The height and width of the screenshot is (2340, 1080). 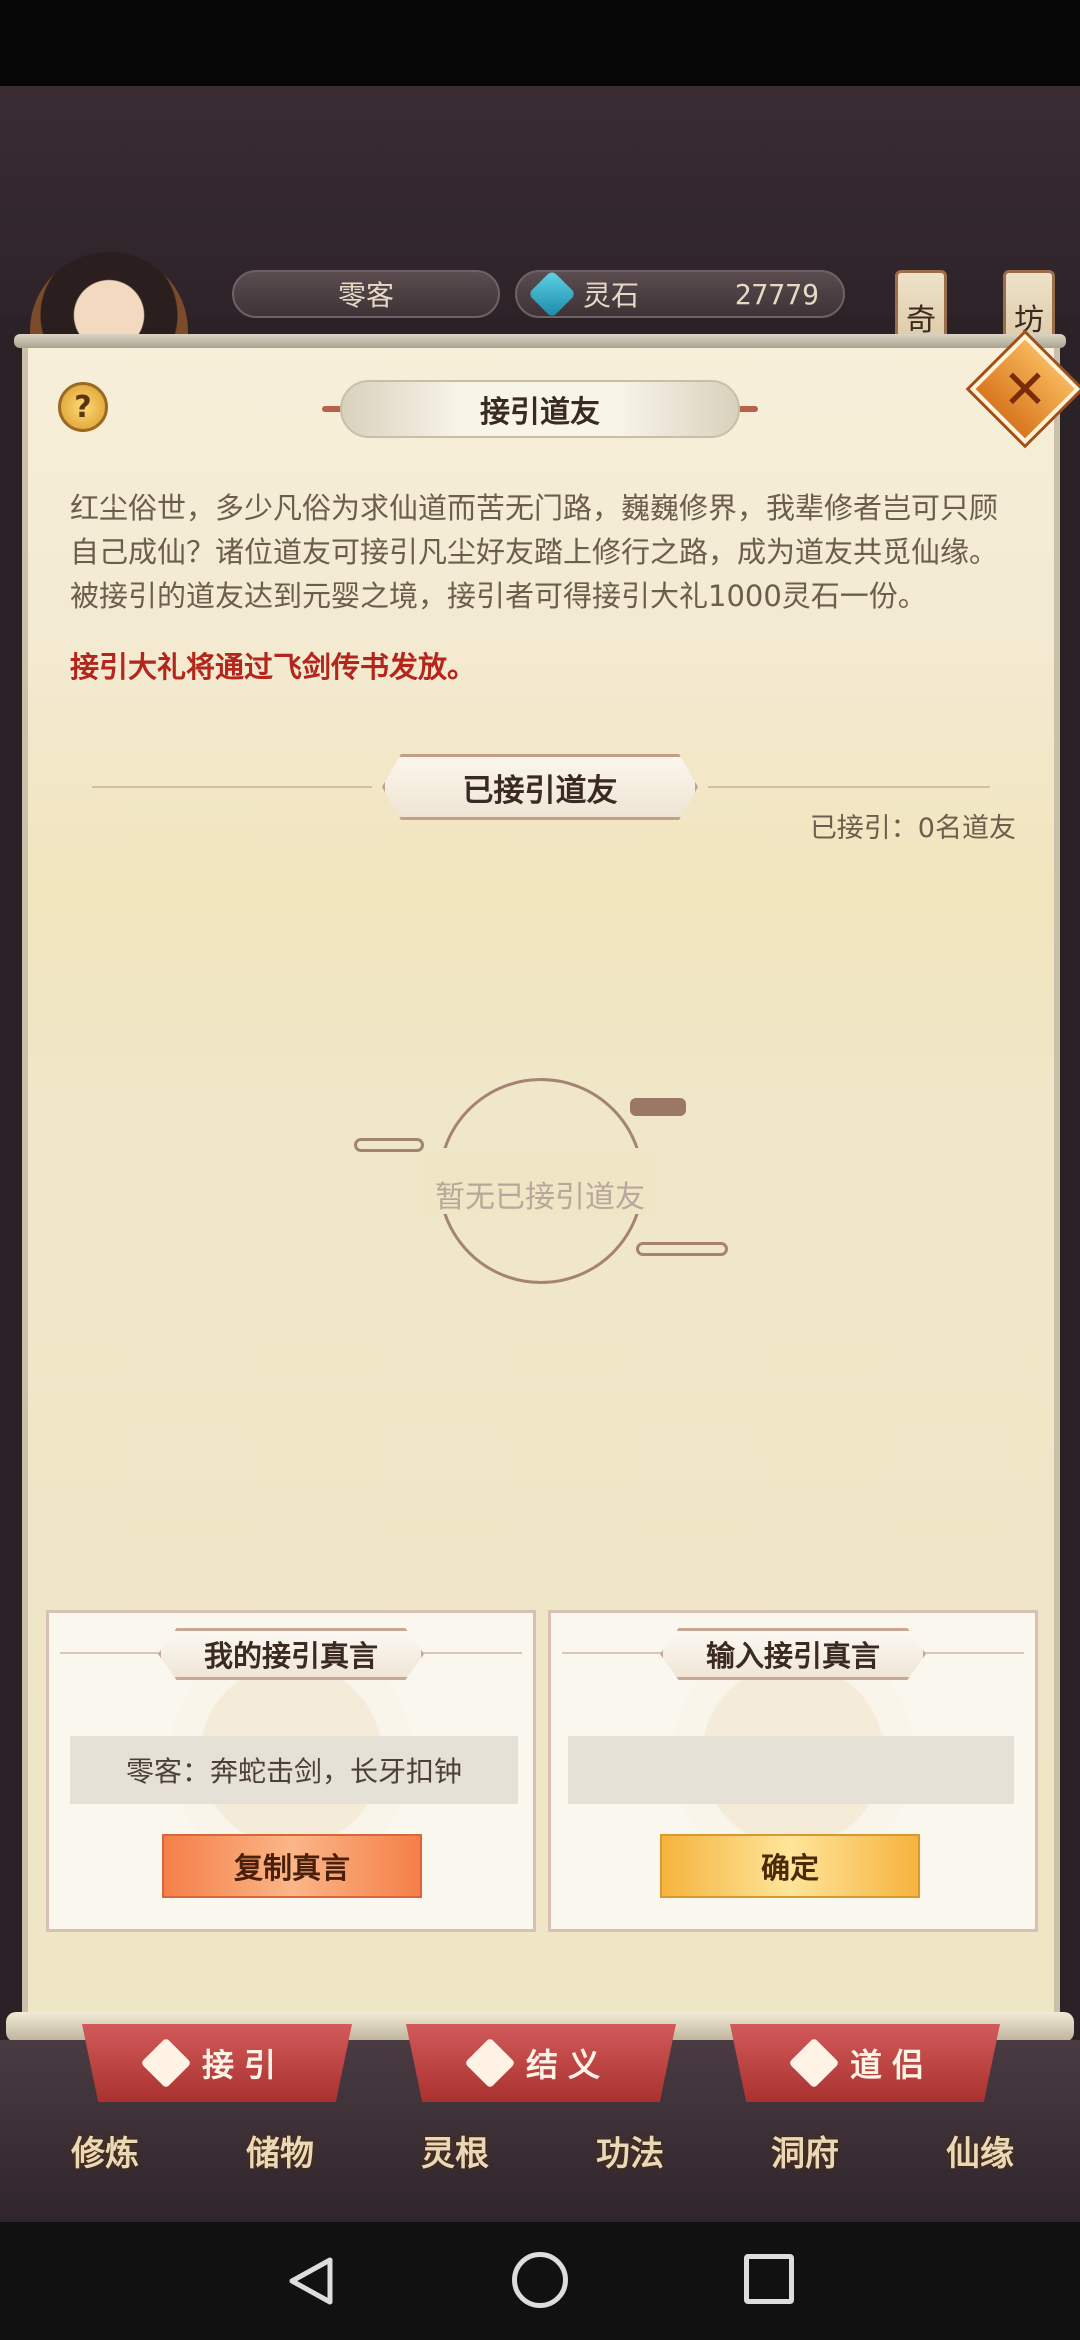 I want to click on nav-cave: 洞府, so click(x=805, y=2150).